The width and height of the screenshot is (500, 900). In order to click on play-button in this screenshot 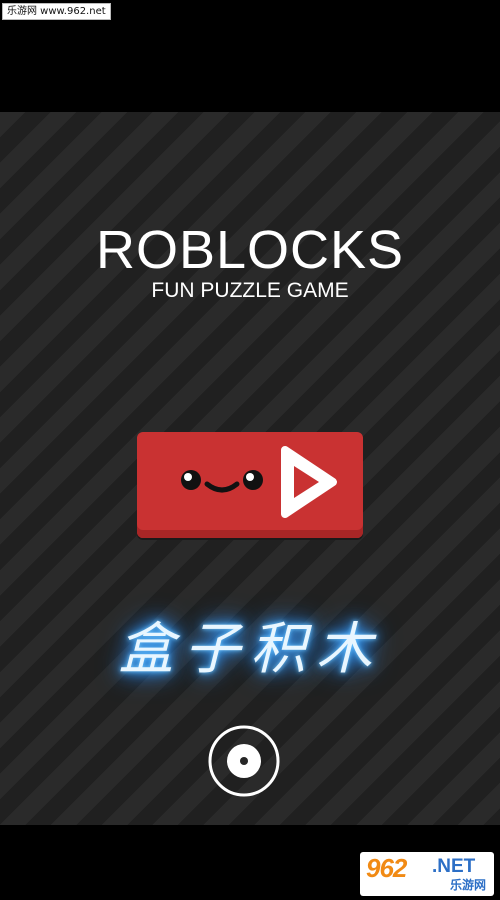, I will do `click(250, 485)`.